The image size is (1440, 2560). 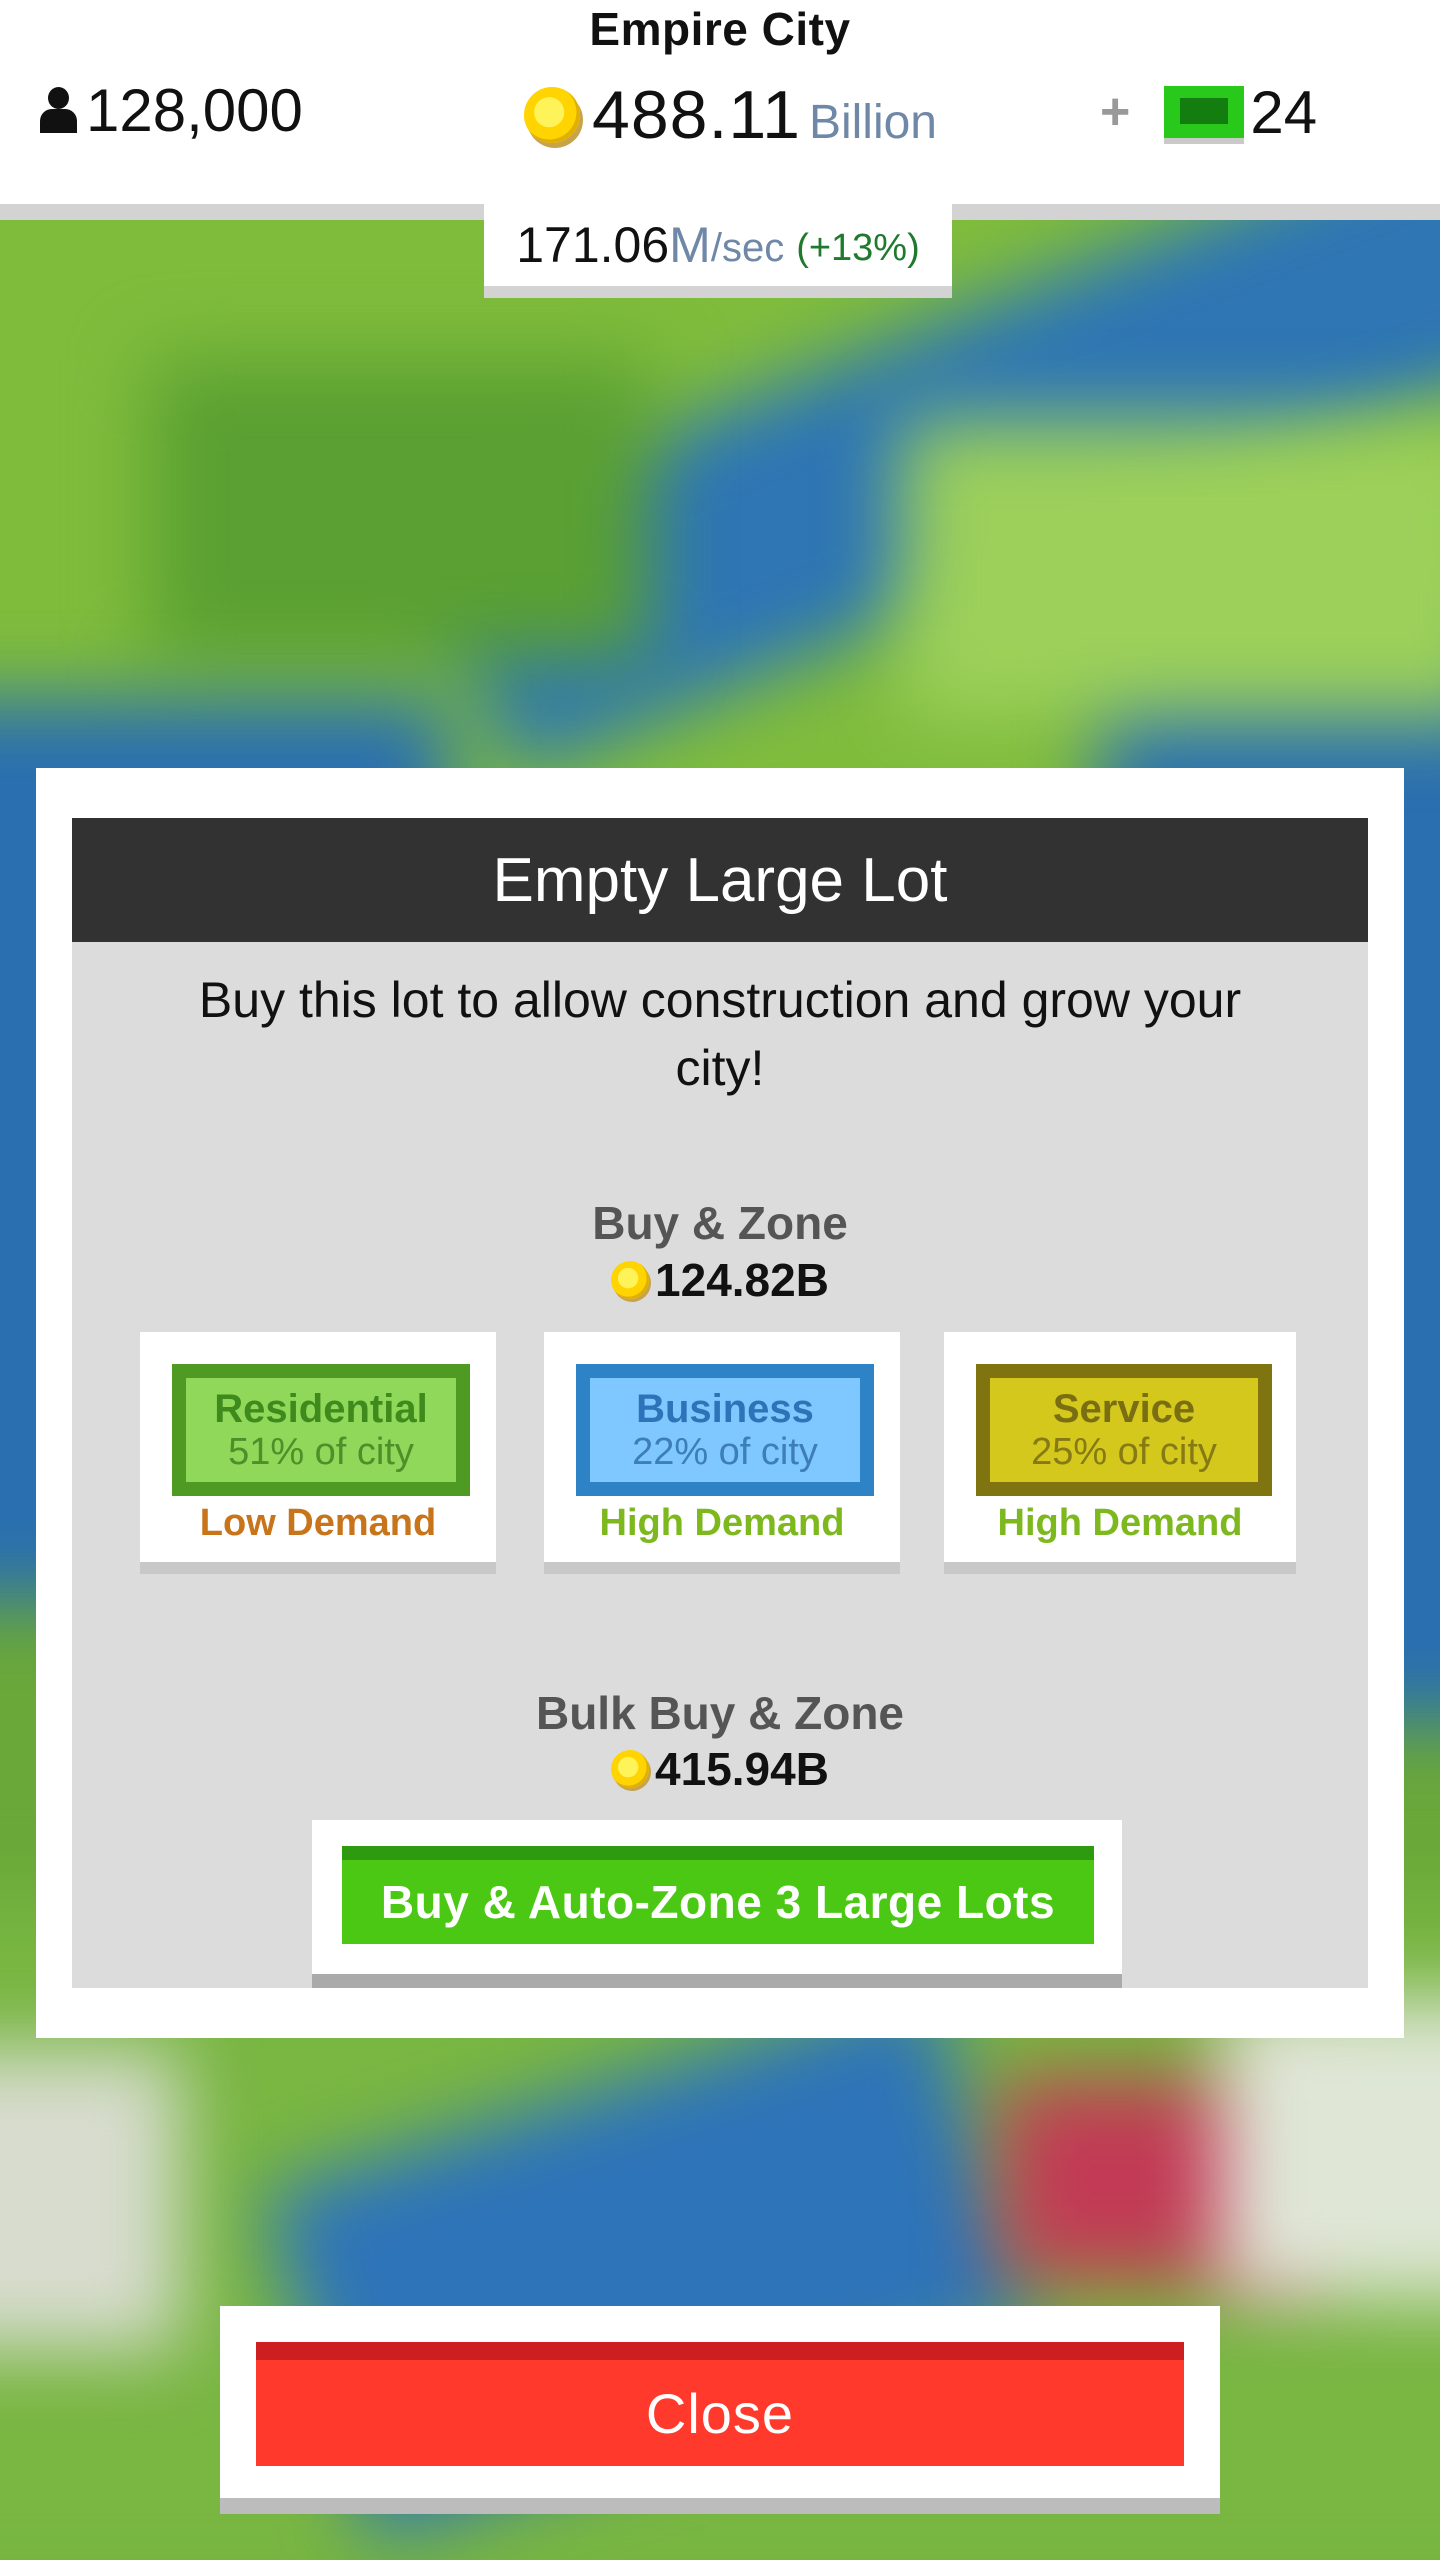 What do you see at coordinates (725, 1452) in the screenshot?
I see `zone-share: 22% of city` at bounding box center [725, 1452].